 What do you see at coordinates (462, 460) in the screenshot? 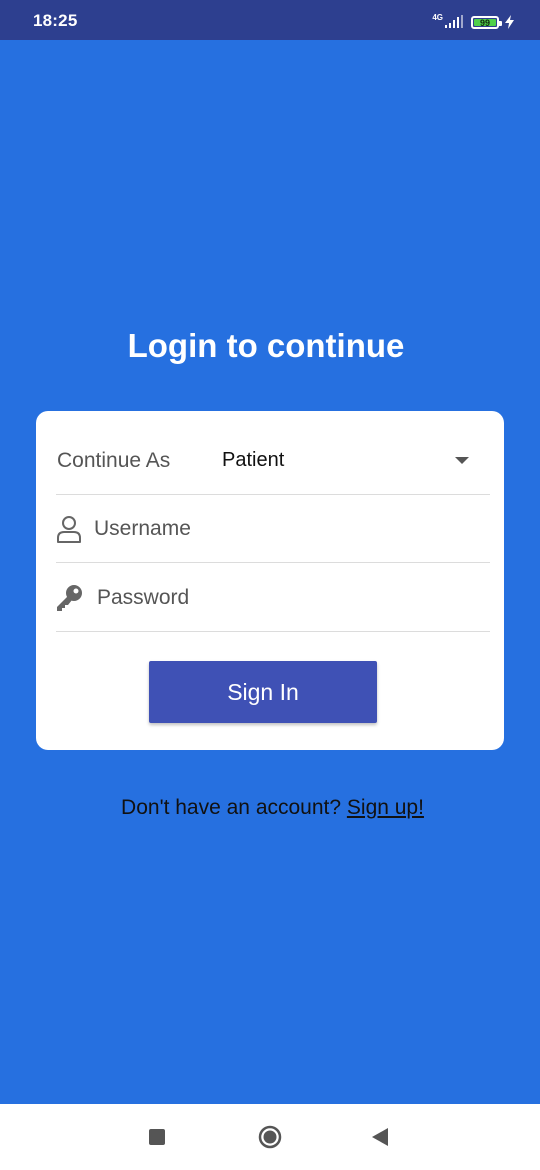
I see `dropdown-arrow-icon` at bounding box center [462, 460].